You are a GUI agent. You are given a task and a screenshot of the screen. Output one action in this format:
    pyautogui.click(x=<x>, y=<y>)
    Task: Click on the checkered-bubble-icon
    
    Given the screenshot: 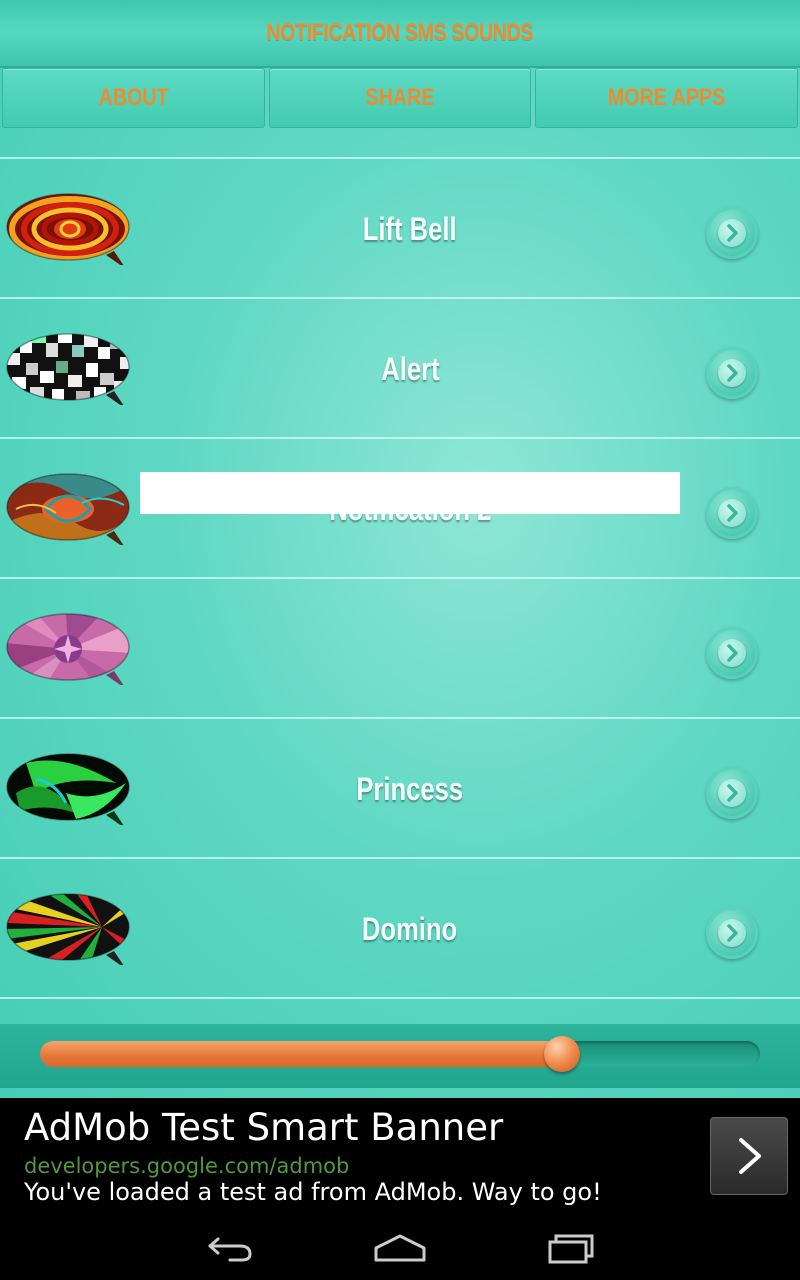 What is the action you would take?
    pyautogui.click(x=68, y=369)
    